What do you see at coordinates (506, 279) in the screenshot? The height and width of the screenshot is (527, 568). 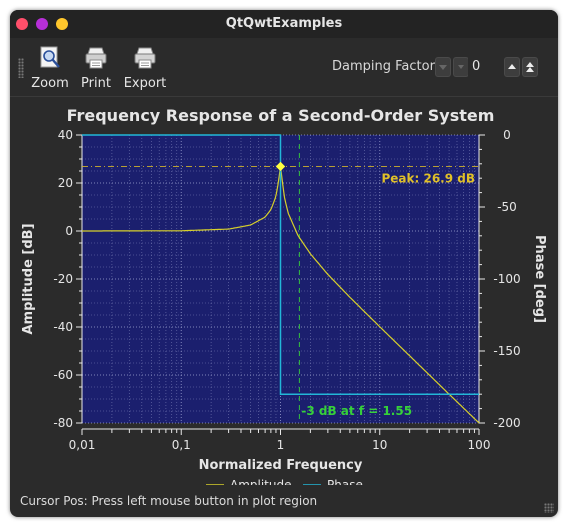 I see `y2-tick-label: -100` at bounding box center [506, 279].